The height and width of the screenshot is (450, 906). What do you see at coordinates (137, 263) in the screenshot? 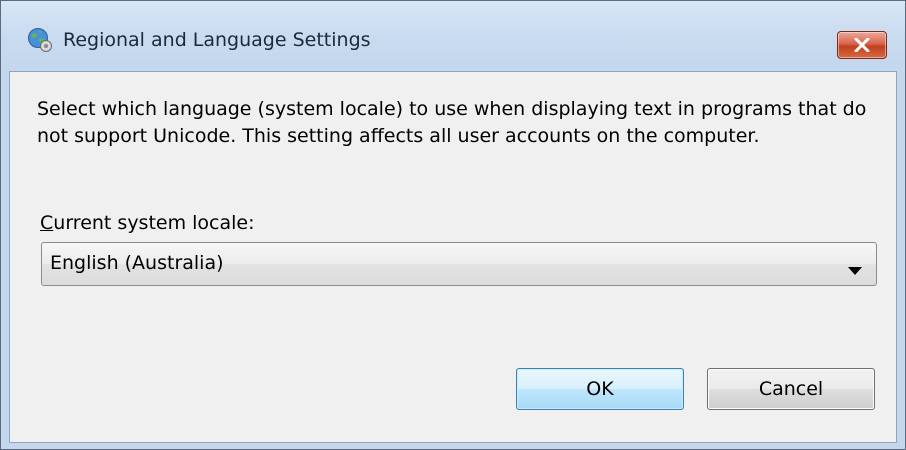
I see `selected-locale: English (Australia)` at bounding box center [137, 263].